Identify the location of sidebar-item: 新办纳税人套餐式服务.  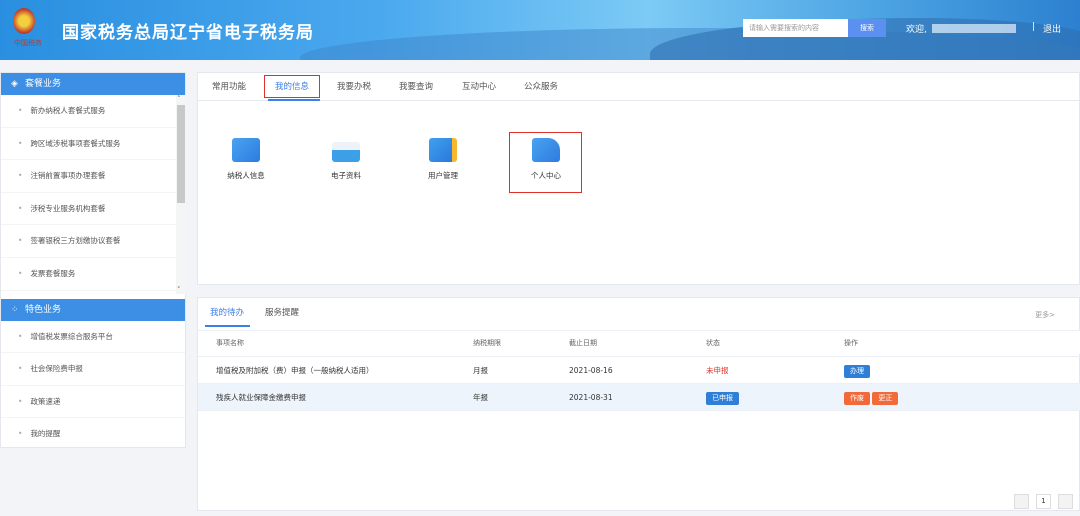
(93, 111).